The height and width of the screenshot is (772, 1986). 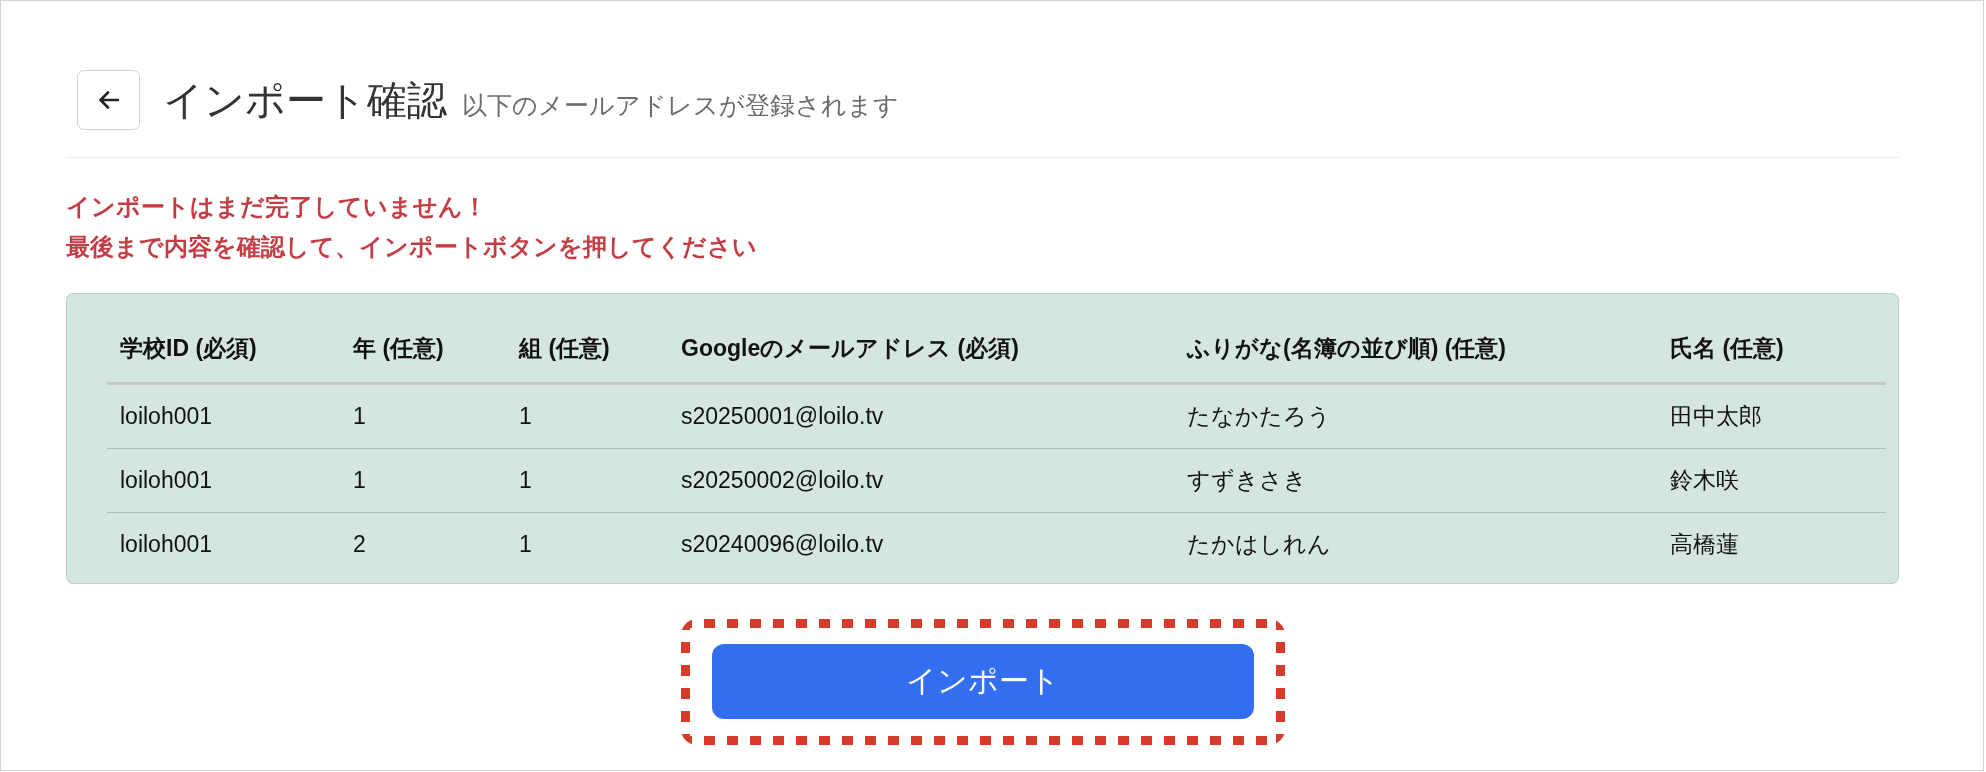 What do you see at coordinates (782, 416) in the screenshot?
I see `table-cell: s20250001@loilo.tv` at bounding box center [782, 416].